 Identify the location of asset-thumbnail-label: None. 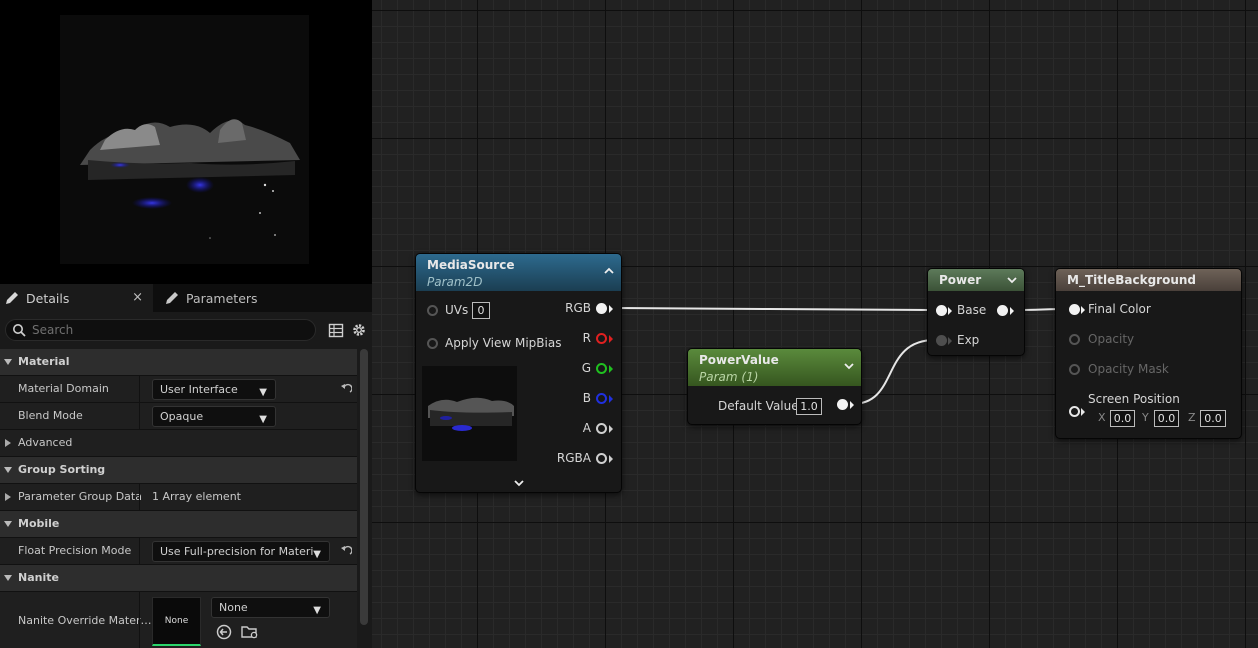
(176, 621).